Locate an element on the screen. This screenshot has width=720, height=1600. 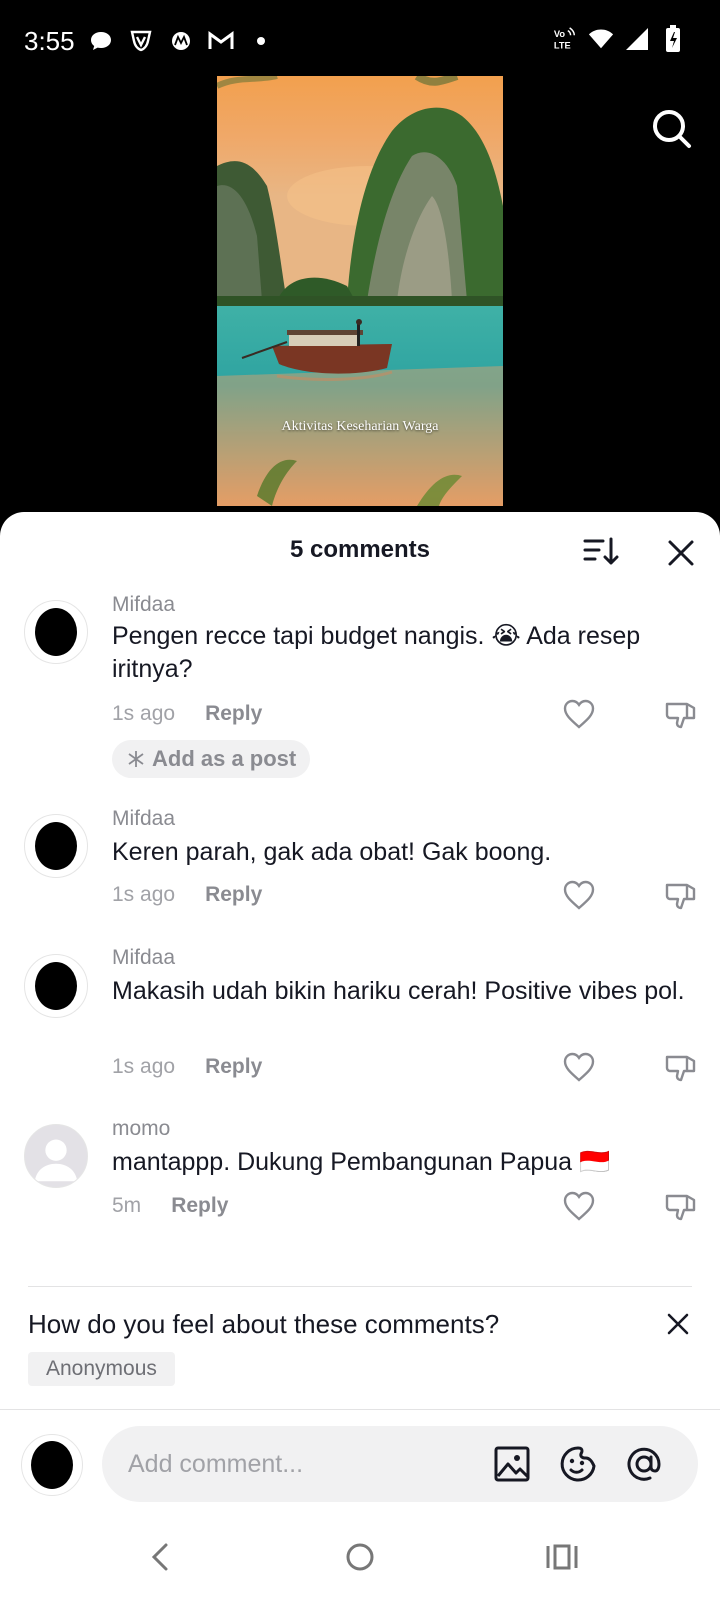
recents-icon is located at coordinates (562, 1557).